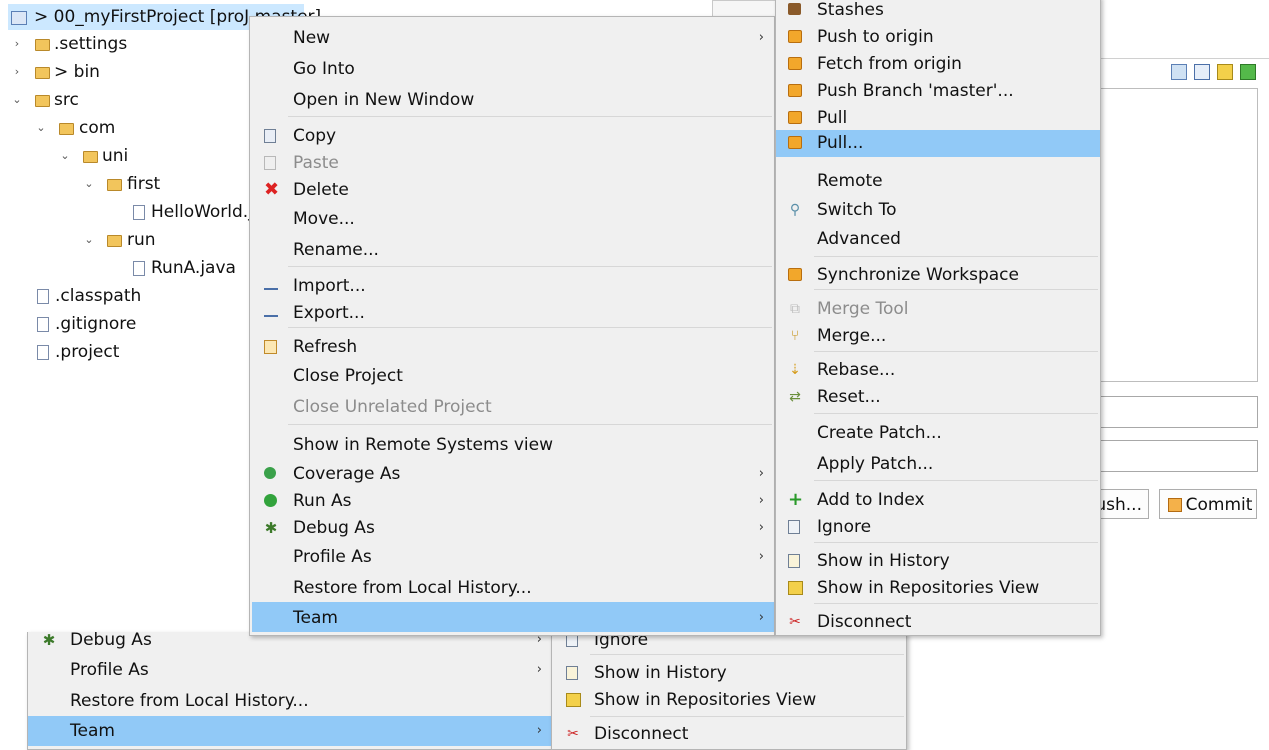 The width and height of the screenshot is (1269, 750). What do you see at coordinates (512, 190) in the screenshot?
I see `menu-item-delete: ✖ Delete` at bounding box center [512, 190].